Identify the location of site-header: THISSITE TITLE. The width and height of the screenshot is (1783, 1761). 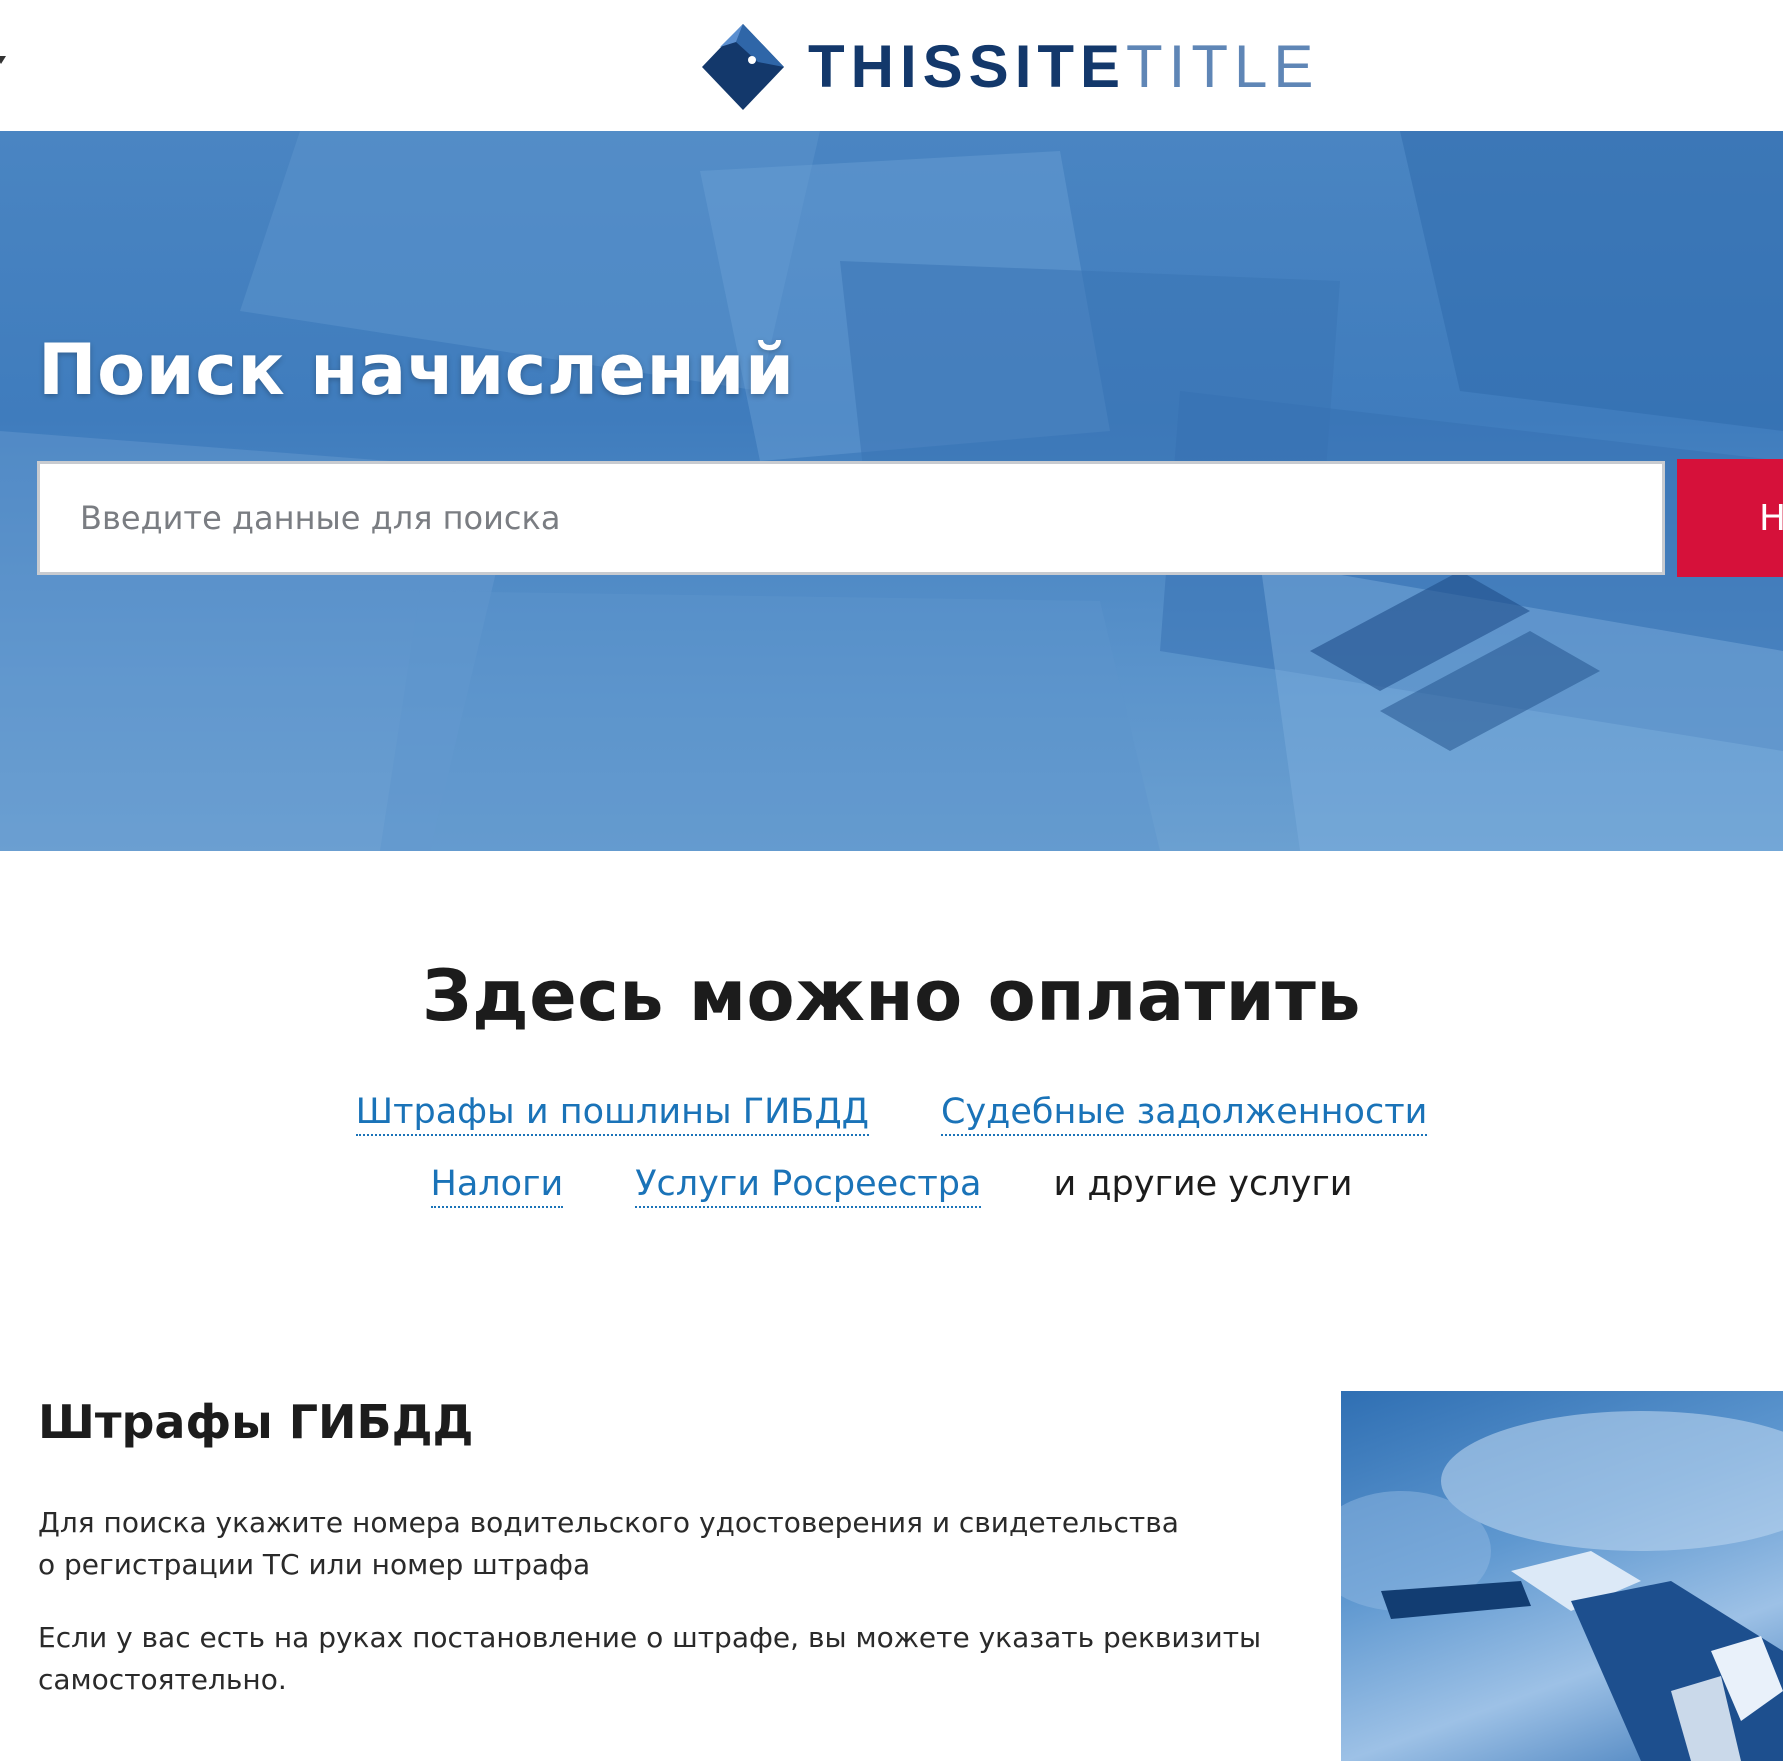
(891, 65).